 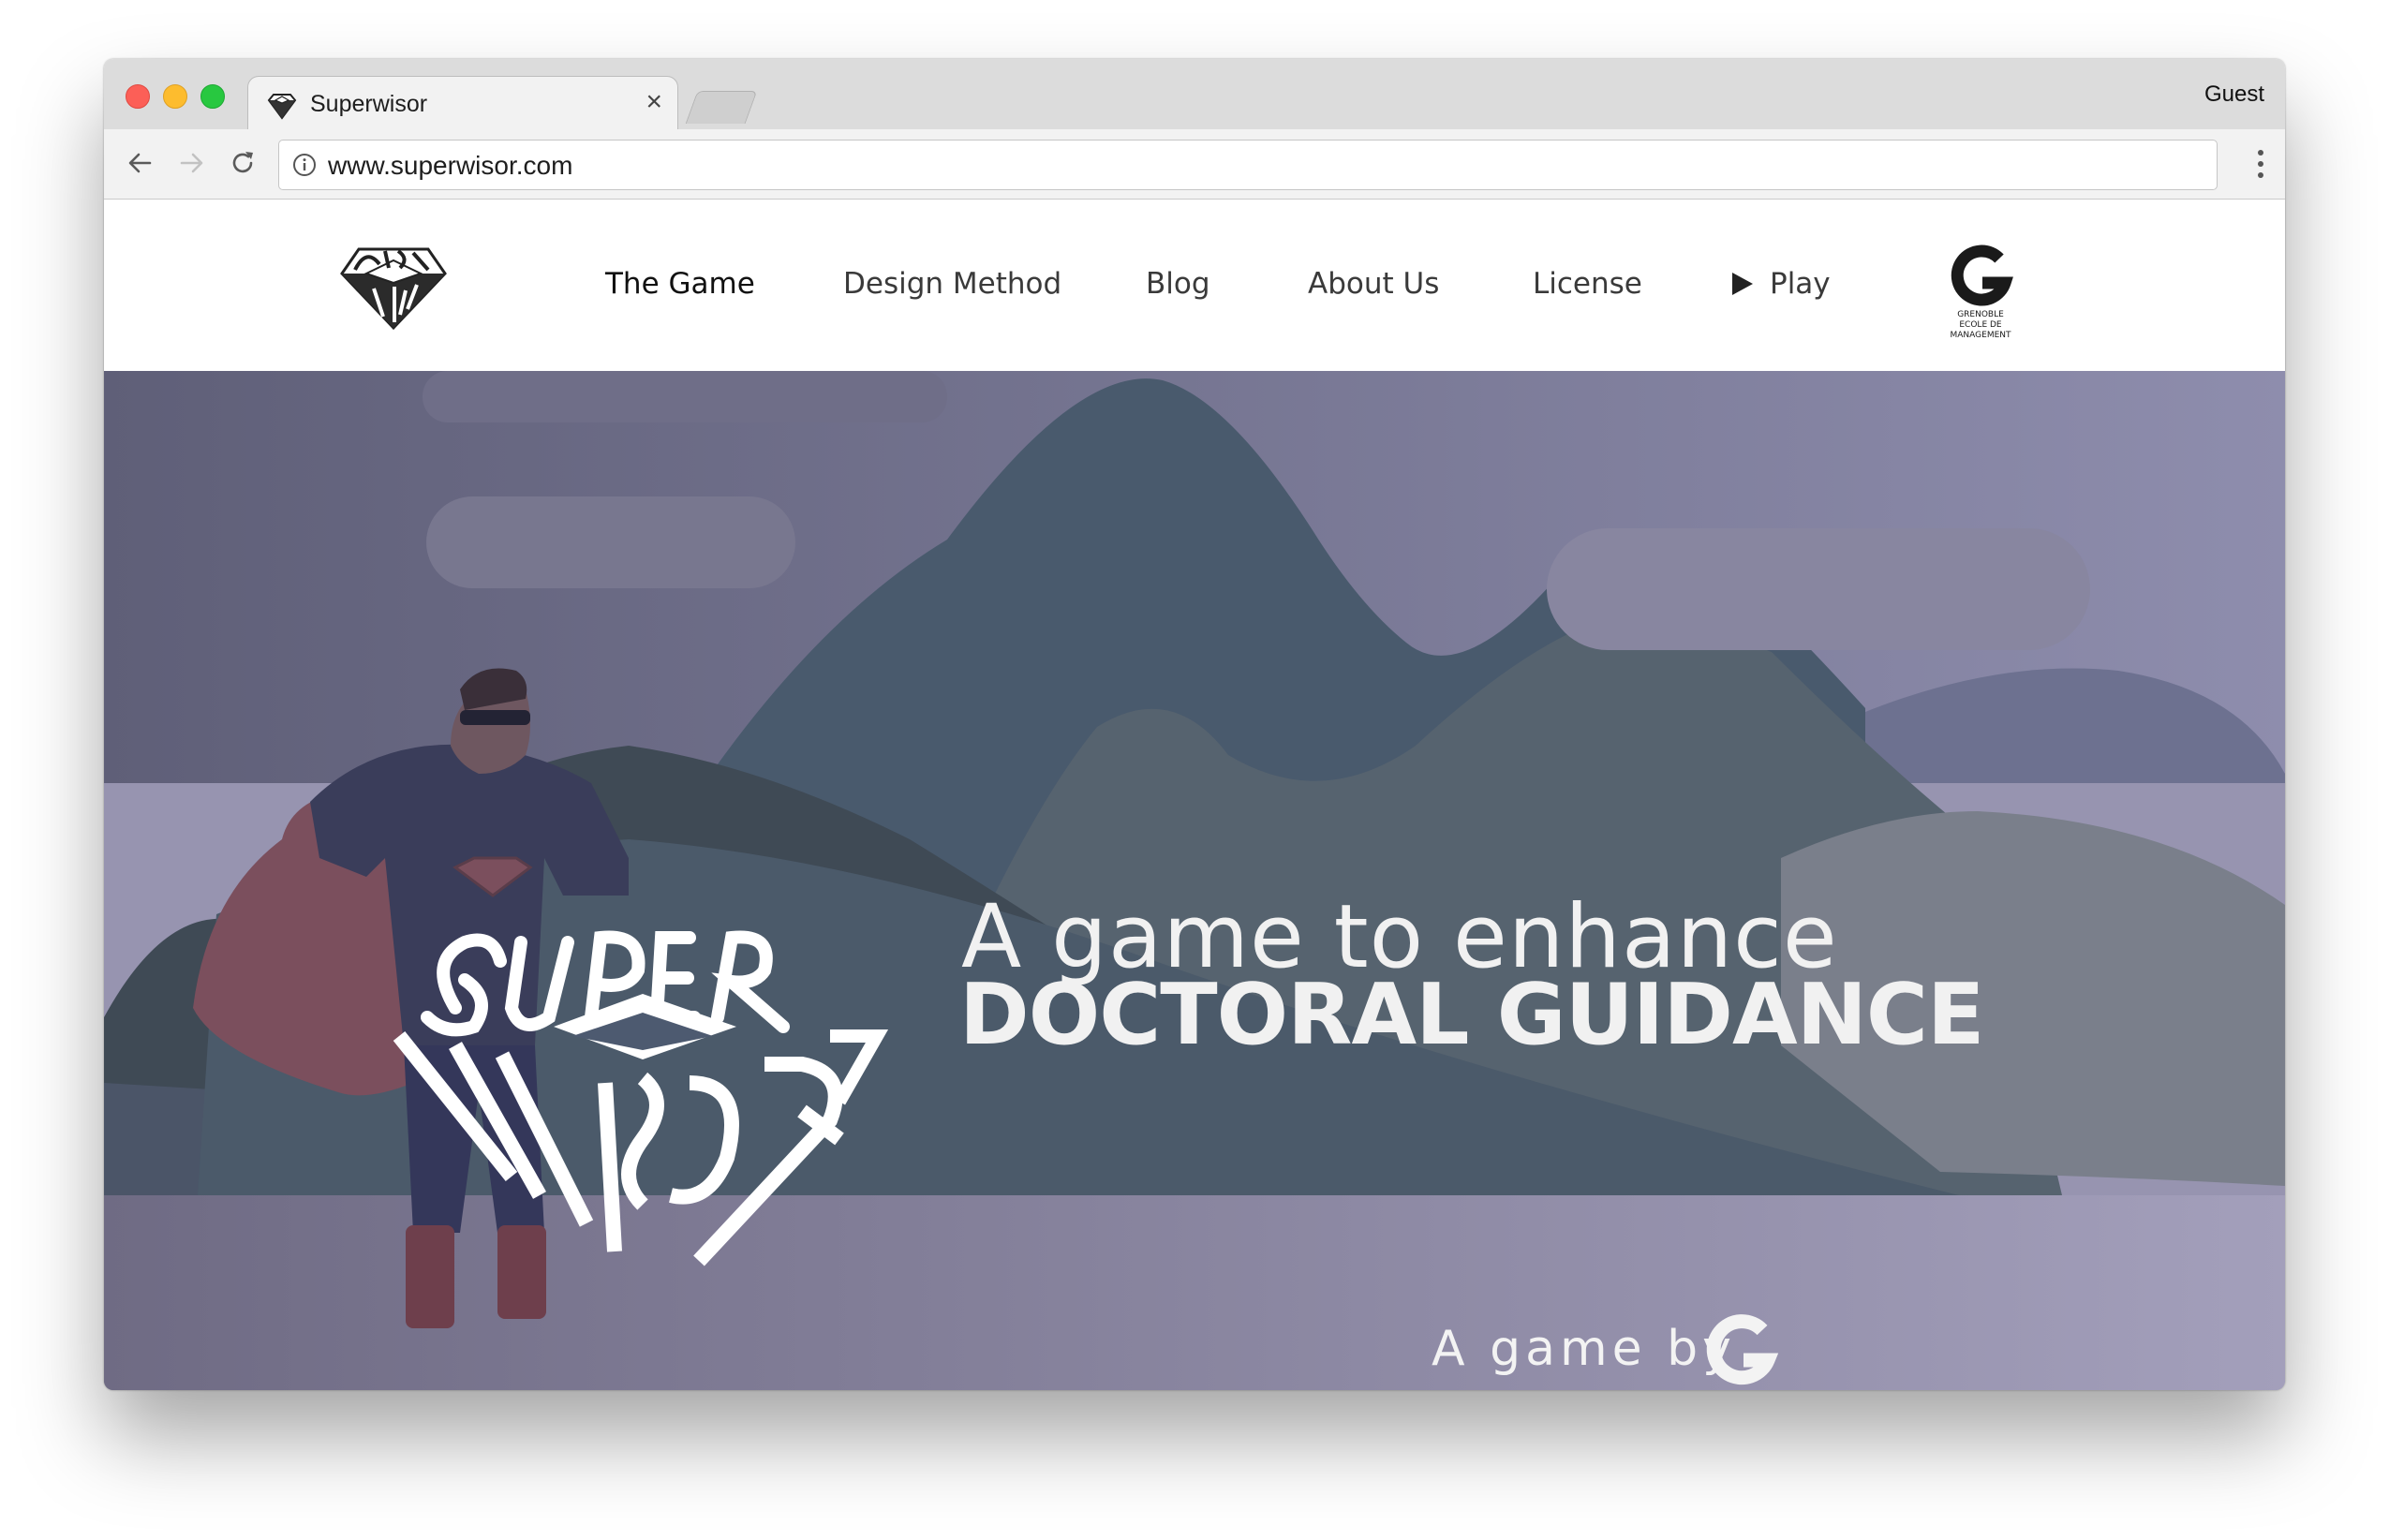 I want to click on browser-tab: Superwisor ×, so click(x=462, y=103).